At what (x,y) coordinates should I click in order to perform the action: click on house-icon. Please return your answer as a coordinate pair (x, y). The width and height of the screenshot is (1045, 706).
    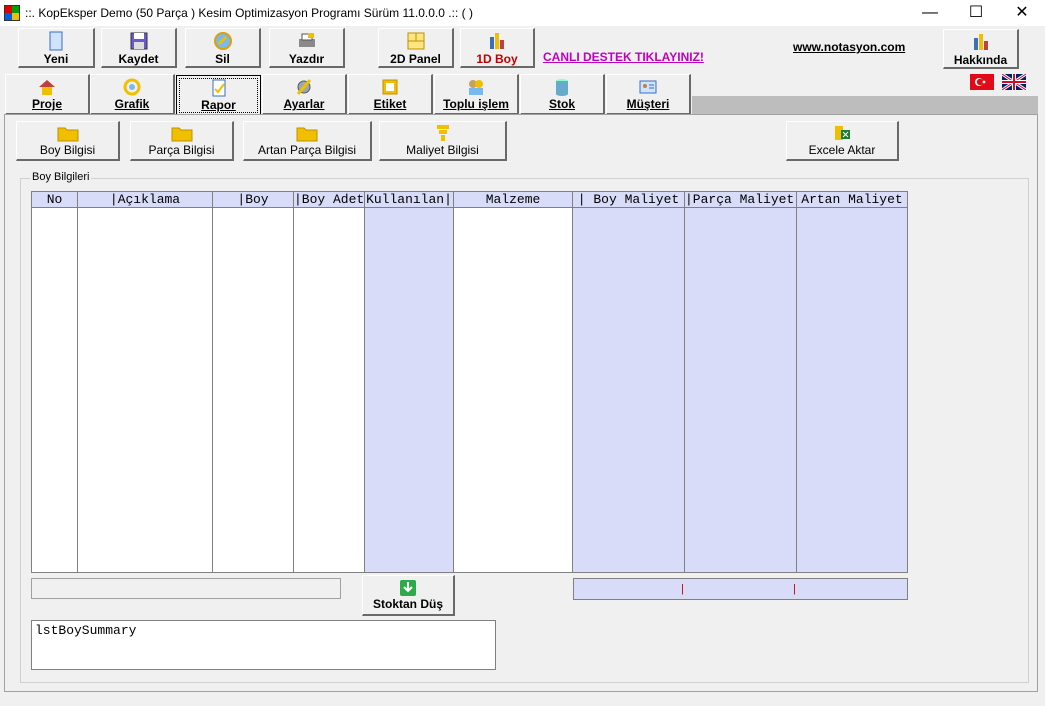
    Looking at the image, I should click on (47, 87).